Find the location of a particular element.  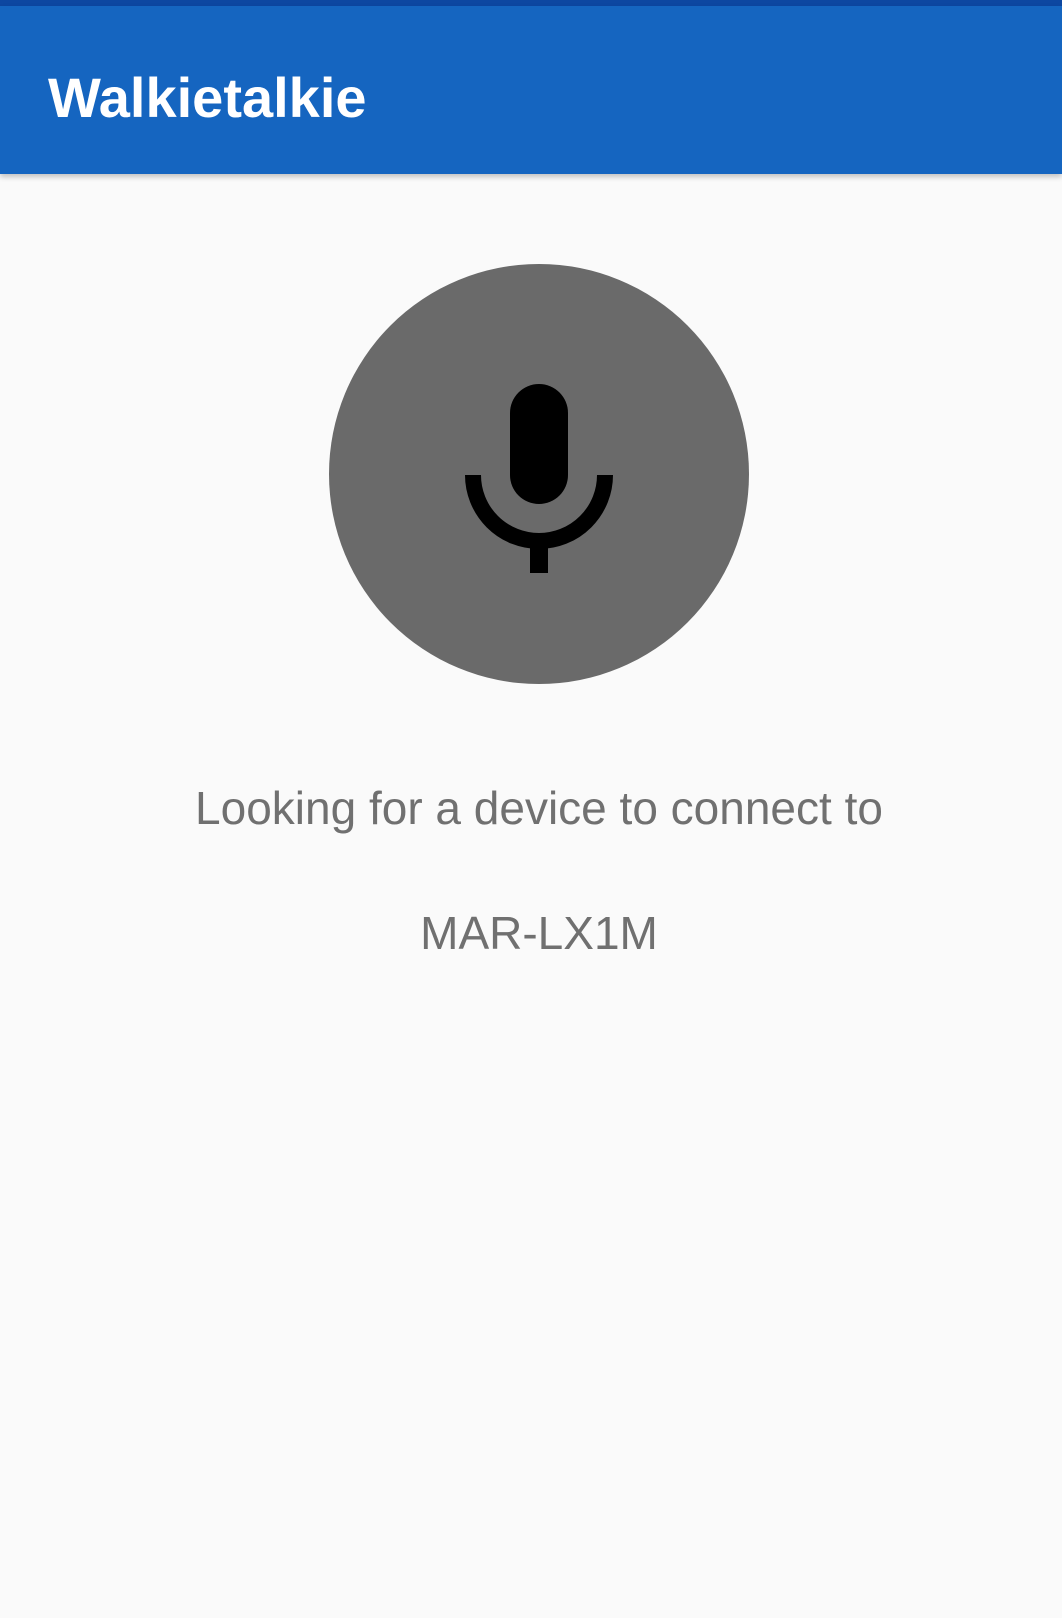

device-name-text: MAR-LX1M is located at coordinates (539, 933).